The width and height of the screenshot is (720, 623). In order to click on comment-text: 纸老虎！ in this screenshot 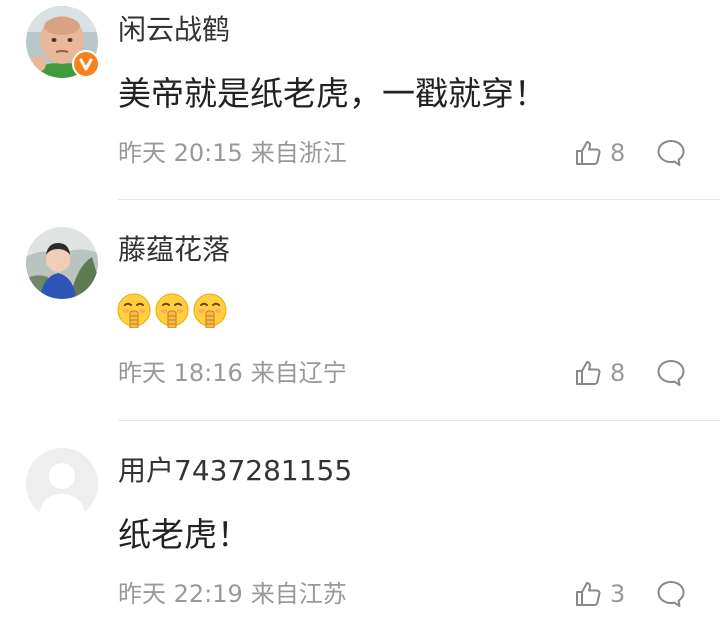, I will do `click(184, 534)`.